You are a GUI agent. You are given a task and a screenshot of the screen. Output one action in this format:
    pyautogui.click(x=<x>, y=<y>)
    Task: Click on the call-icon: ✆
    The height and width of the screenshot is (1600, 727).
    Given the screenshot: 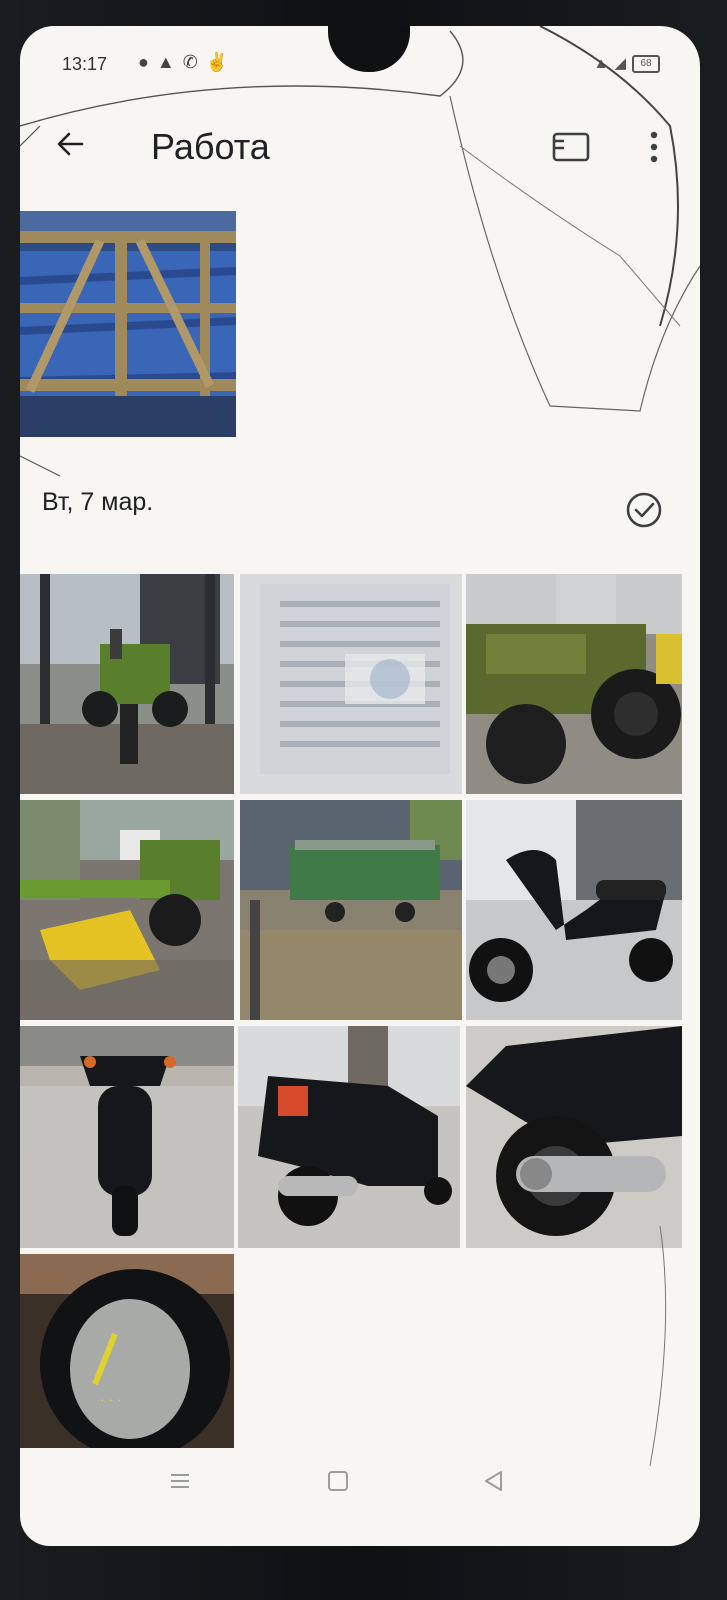 What is the action you would take?
    pyautogui.click(x=194, y=62)
    